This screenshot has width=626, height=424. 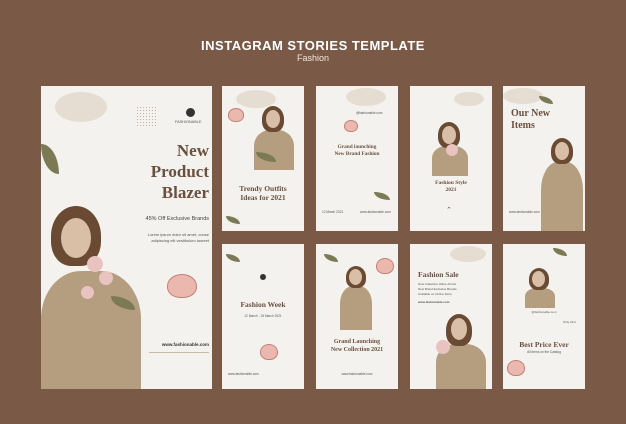 I want to click on story-7-line-2: New Brand Exclusive Brands, so click(x=437, y=289).